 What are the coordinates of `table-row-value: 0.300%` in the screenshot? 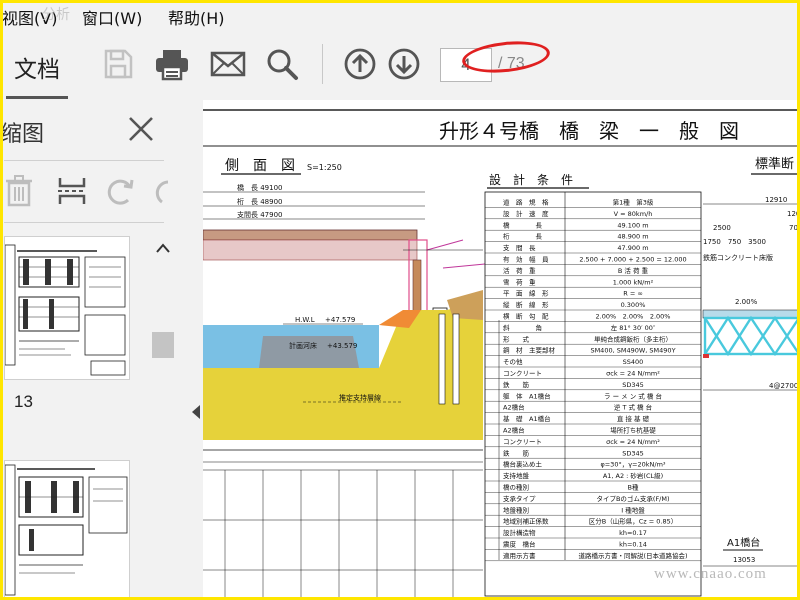 It's located at (633, 305).